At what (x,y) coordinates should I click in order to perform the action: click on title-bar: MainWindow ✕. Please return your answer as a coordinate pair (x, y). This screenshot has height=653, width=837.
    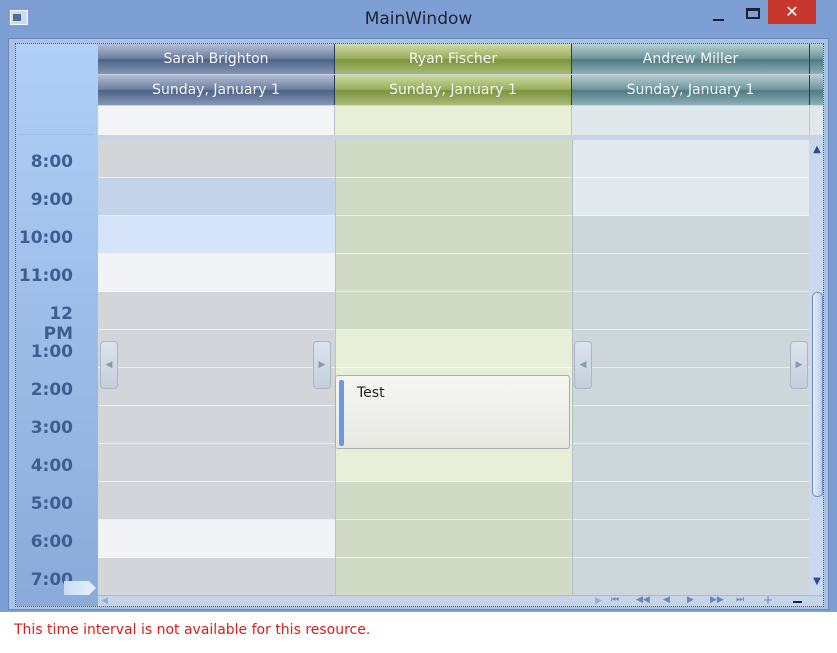
    Looking at the image, I should click on (418, 19).